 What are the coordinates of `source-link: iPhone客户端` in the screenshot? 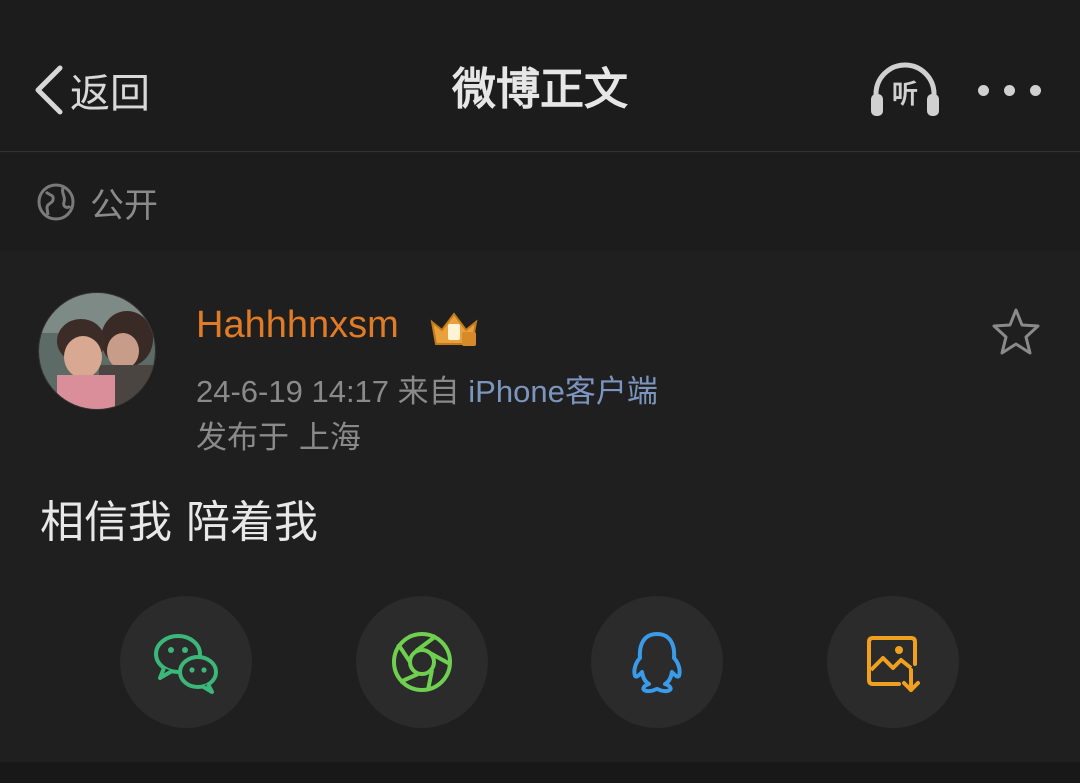 It's located at (563, 391).